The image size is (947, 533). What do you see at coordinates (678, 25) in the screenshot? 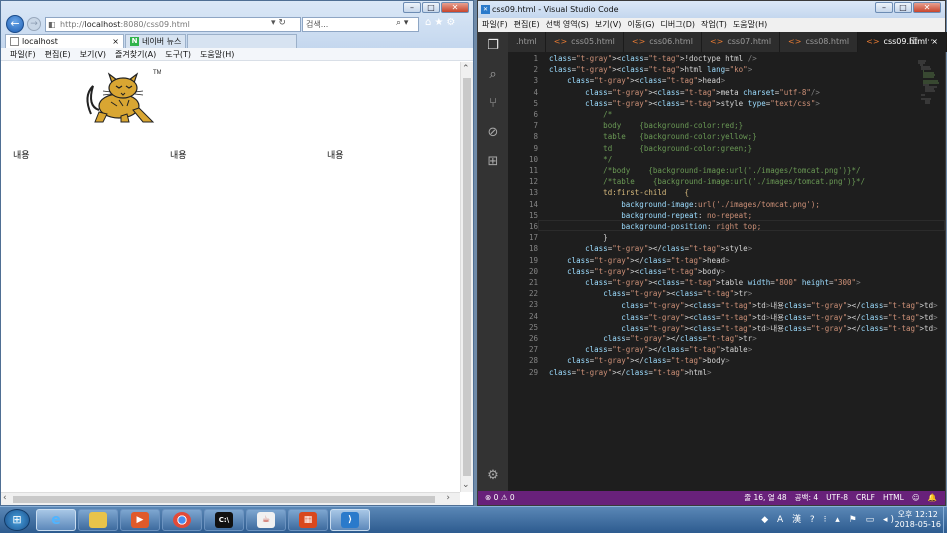
I see `menu-debug: 디버그(D)` at bounding box center [678, 25].